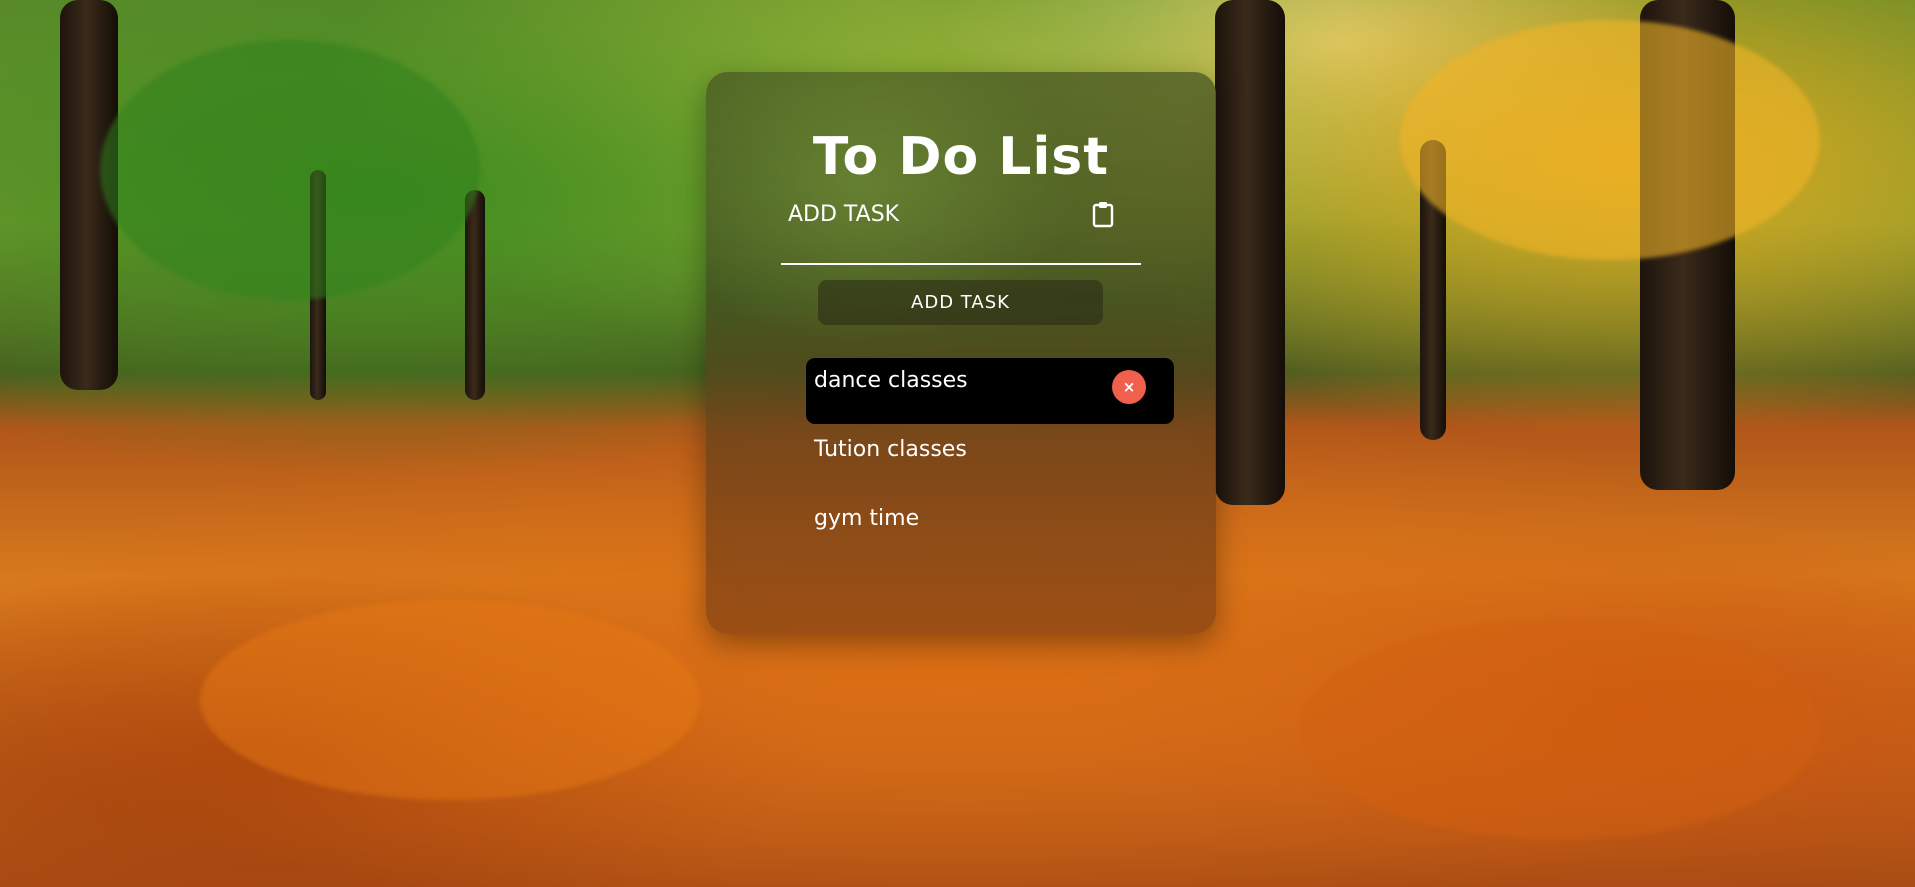  What do you see at coordinates (867, 518) in the screenshot?
I see `task-text: gym time` at bounding box center [867, 518].